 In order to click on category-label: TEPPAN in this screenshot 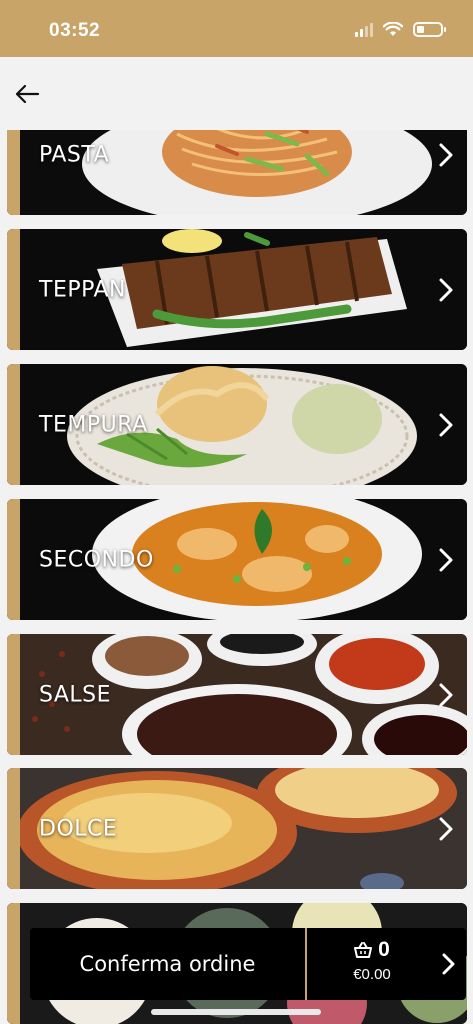, I will do `click(82, 289)`.